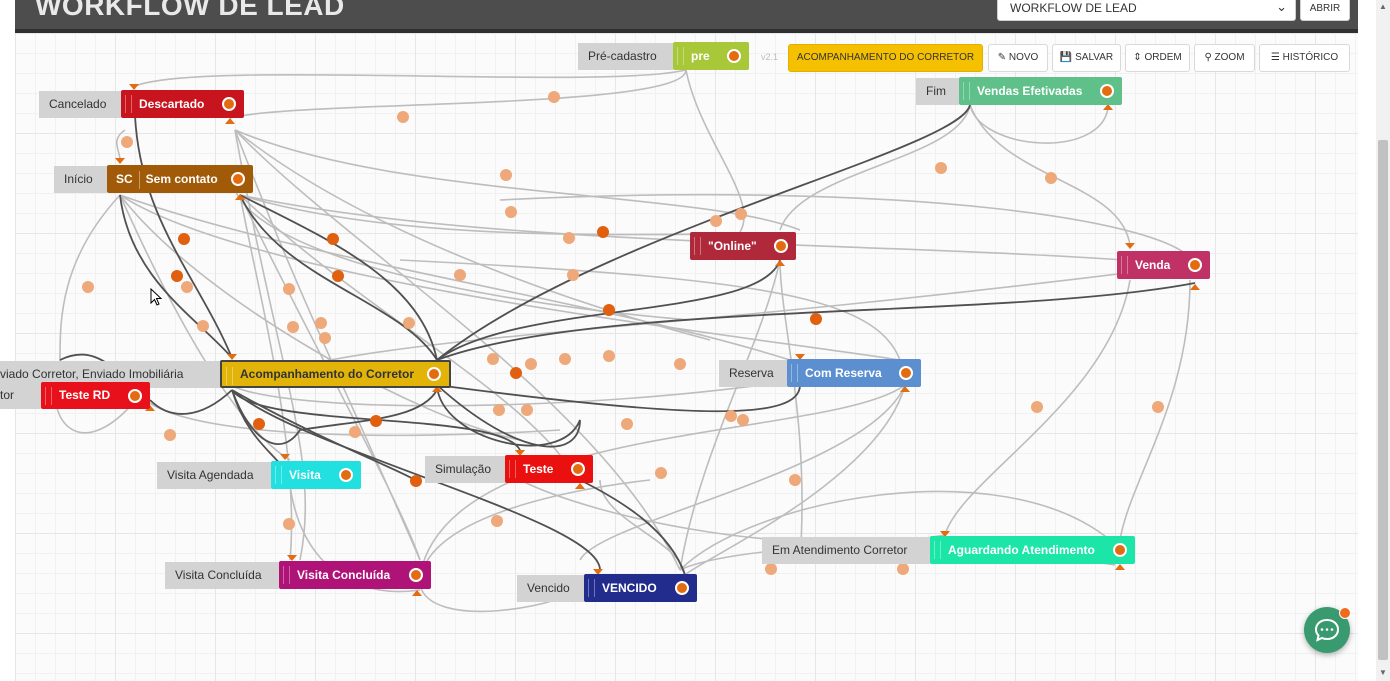 The image size is (1390, 681). What do you see at coordinates (465, 469) in the screenshot?
I see `node-label-teste: Simulação` at bounding box center [465, 469].